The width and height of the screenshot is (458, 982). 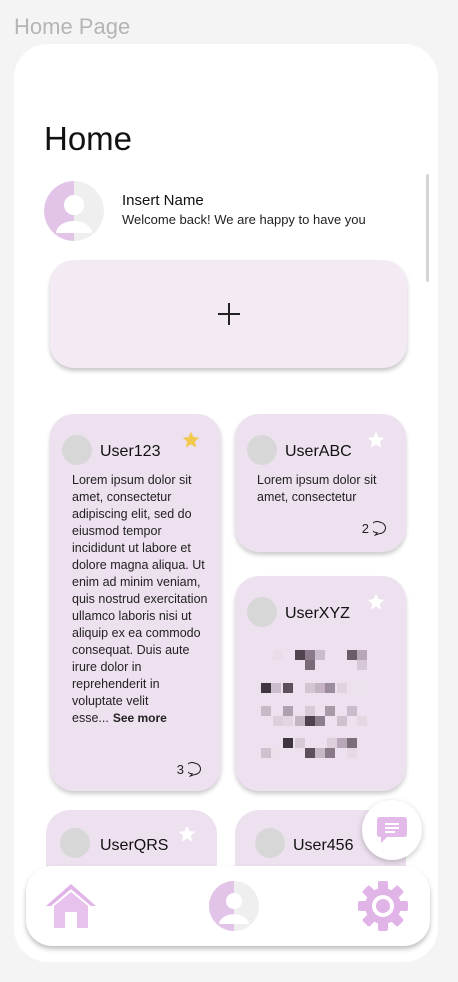 What do you see at coordinates (134, 845) in the screenshot?
I see `post-username: UserQRS` at bounding box center [134, 845].